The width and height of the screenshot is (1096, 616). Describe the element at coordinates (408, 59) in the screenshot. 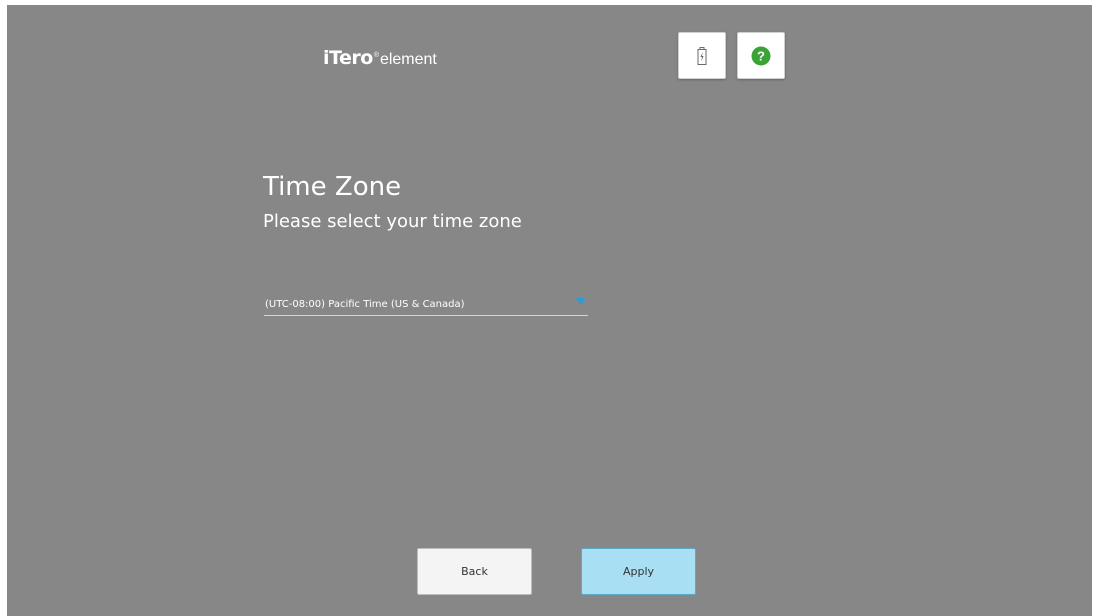

I see `logo-subtitle: element` at that location.